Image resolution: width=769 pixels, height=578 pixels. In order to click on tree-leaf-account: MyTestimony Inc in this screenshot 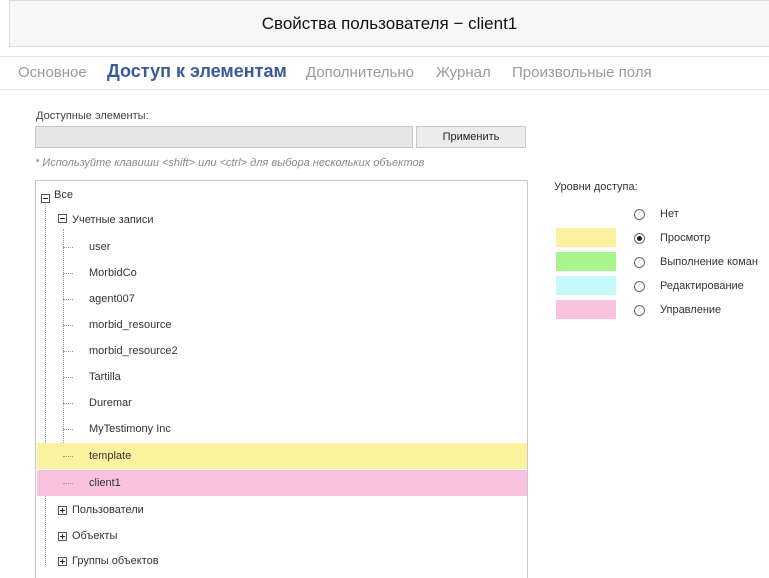, I will do `click(282, 429)`.